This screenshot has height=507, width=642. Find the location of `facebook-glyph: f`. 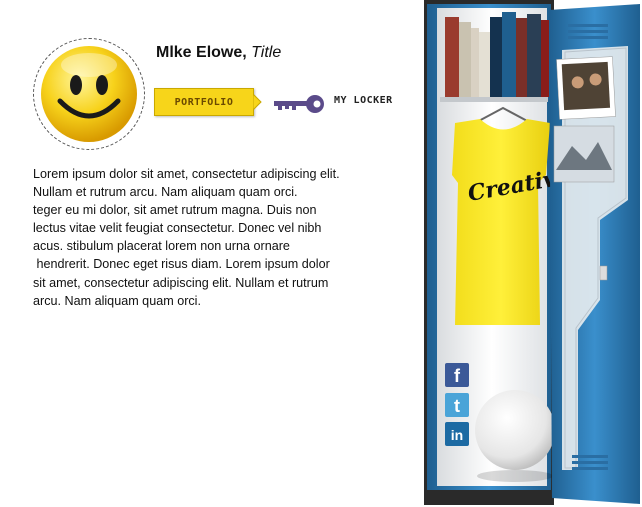

facebook-glyph: f is located at coordinates (457, 376).